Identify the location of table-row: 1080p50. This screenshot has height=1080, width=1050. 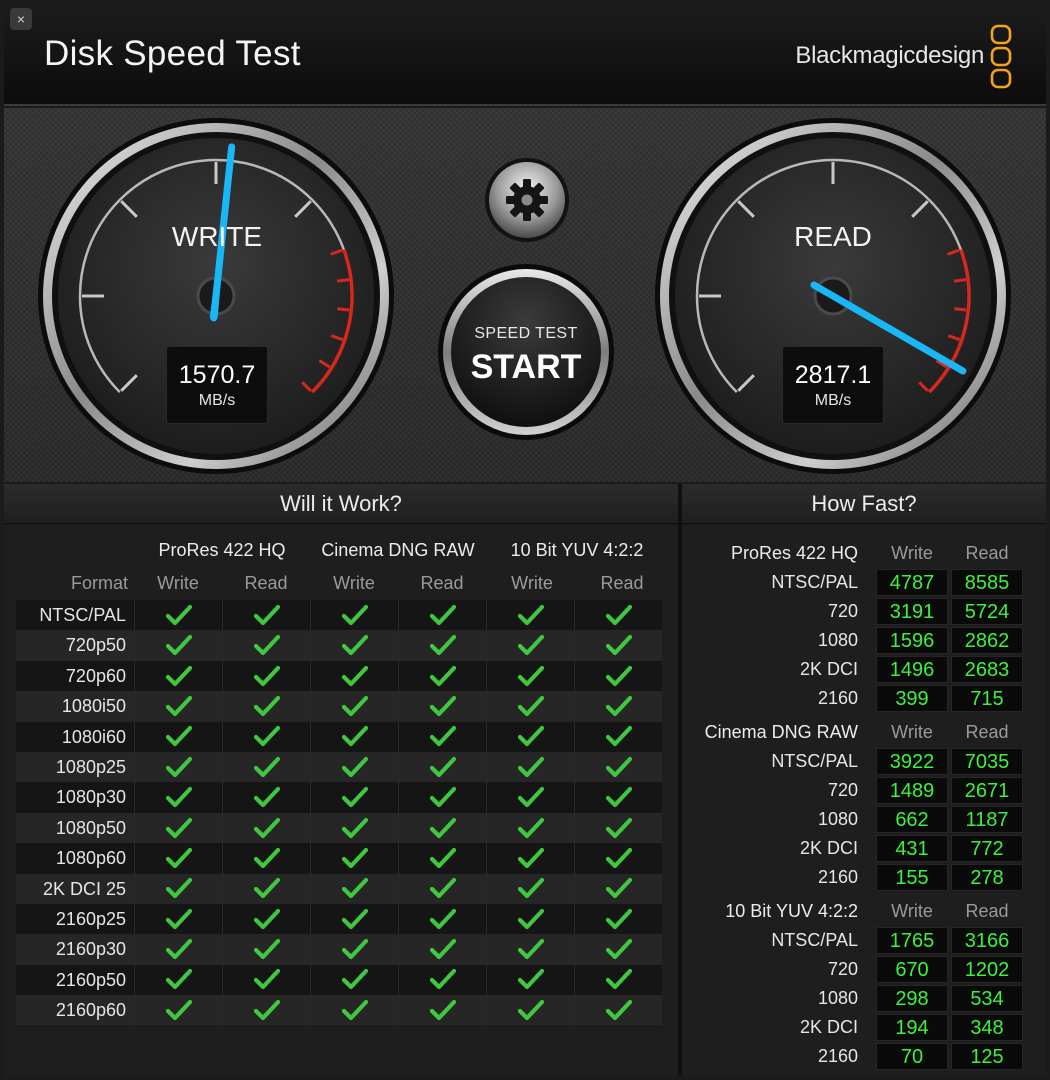
(341, 828).